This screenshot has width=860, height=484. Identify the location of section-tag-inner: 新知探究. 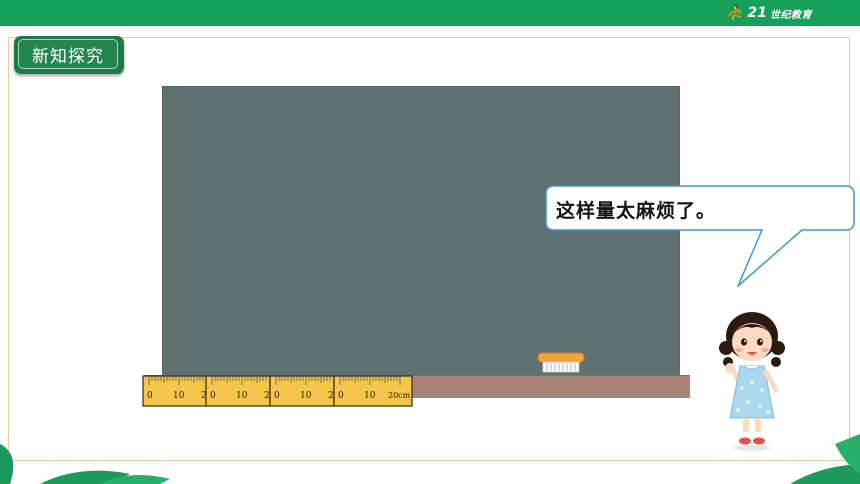
(68, 54).